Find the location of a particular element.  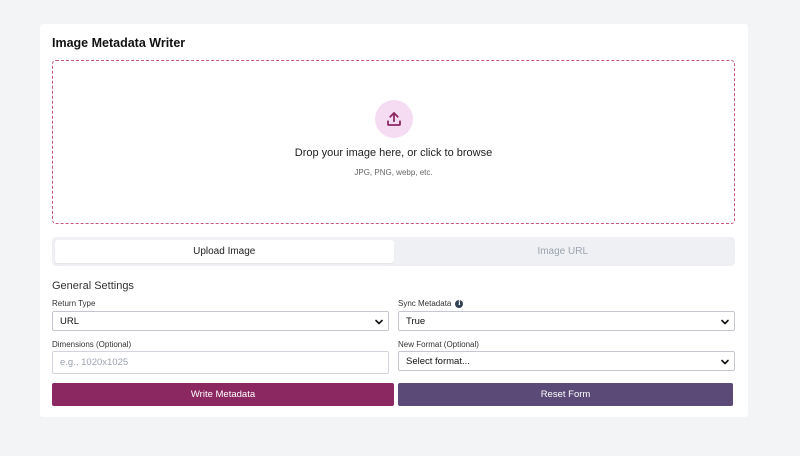

info-icon: i is located at coordinates (459, 303).